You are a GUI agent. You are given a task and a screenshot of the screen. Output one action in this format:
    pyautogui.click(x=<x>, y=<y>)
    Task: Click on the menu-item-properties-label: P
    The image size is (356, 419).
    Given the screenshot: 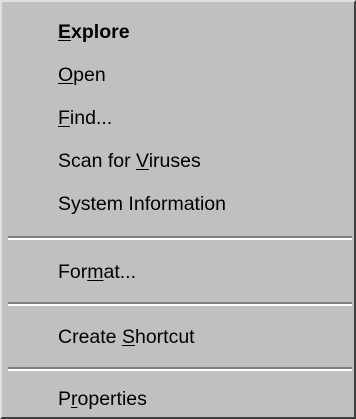 What is the action you would take?
    pyautogui.click(x=65, y=399)
    